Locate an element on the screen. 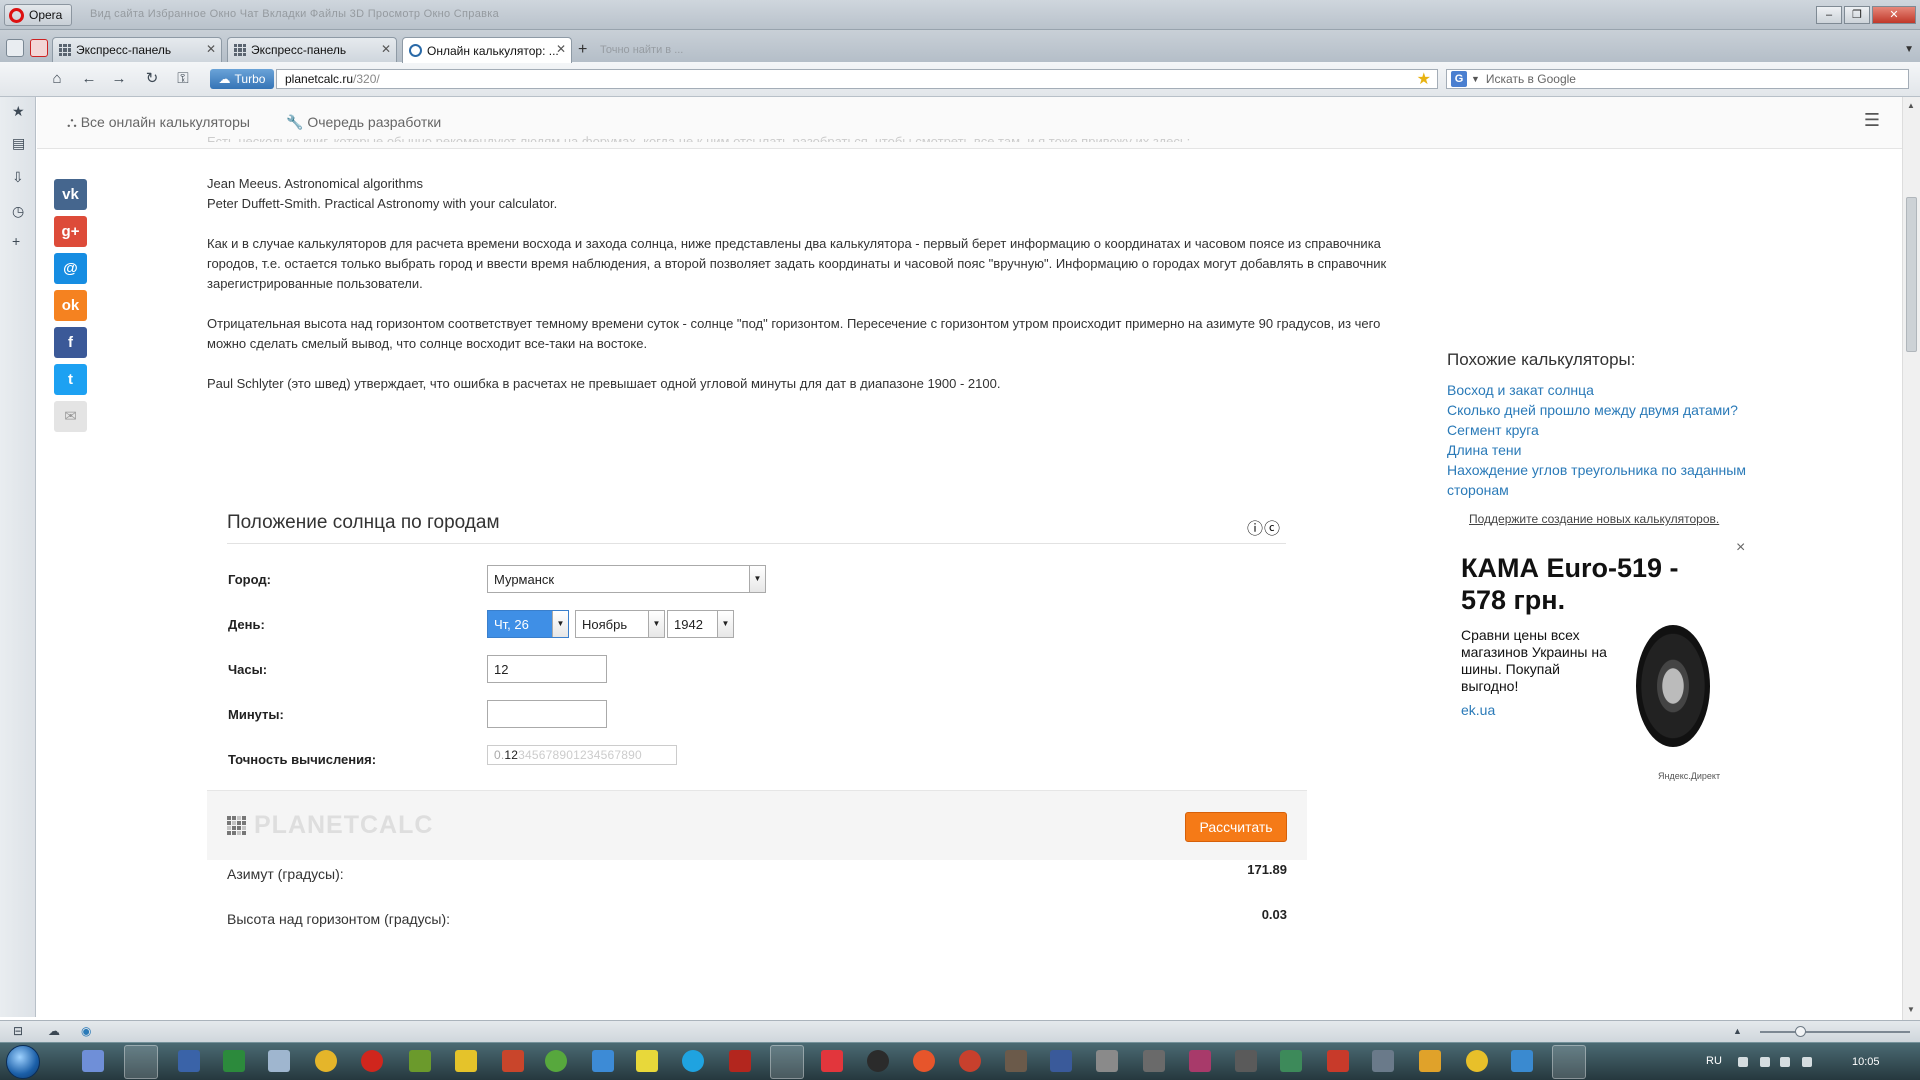  license-icon: ⓘⓒ is located at coordinates (1264, 527).